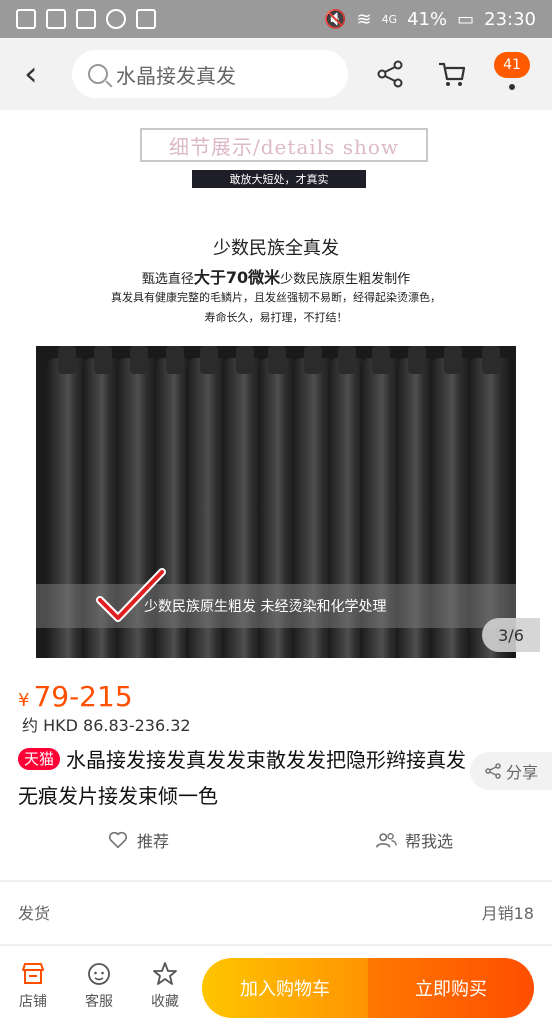 The image size is (552, 1024). I want to click on shop-icon, so click(33, 973).